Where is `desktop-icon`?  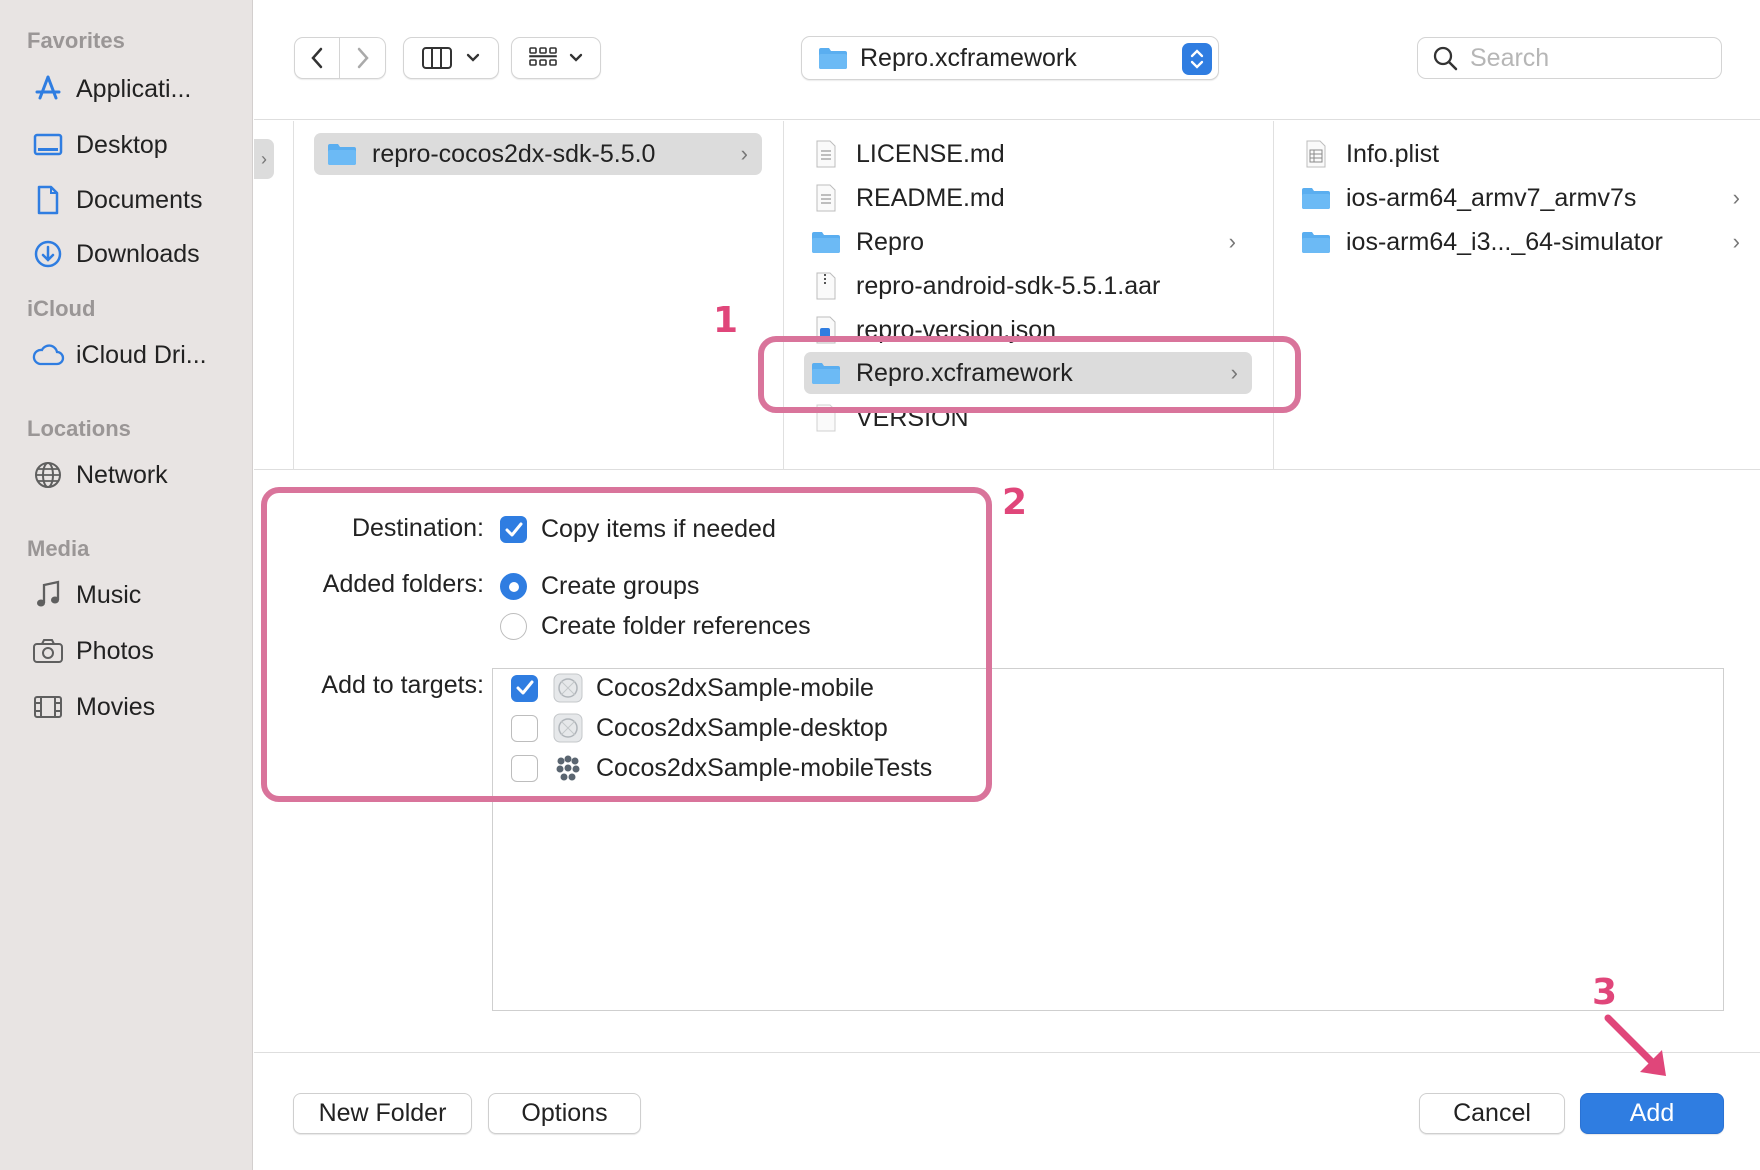 desktop-icon is located at coordinates (48, 145).